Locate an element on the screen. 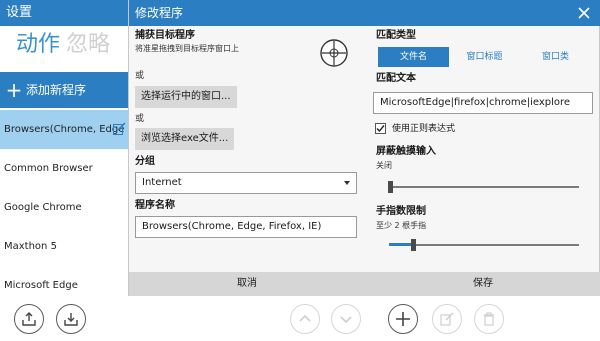 Image resolution: width=600 pixels, height=341 pixels. use-regex-checkbox is located at coordinates (380, 128).